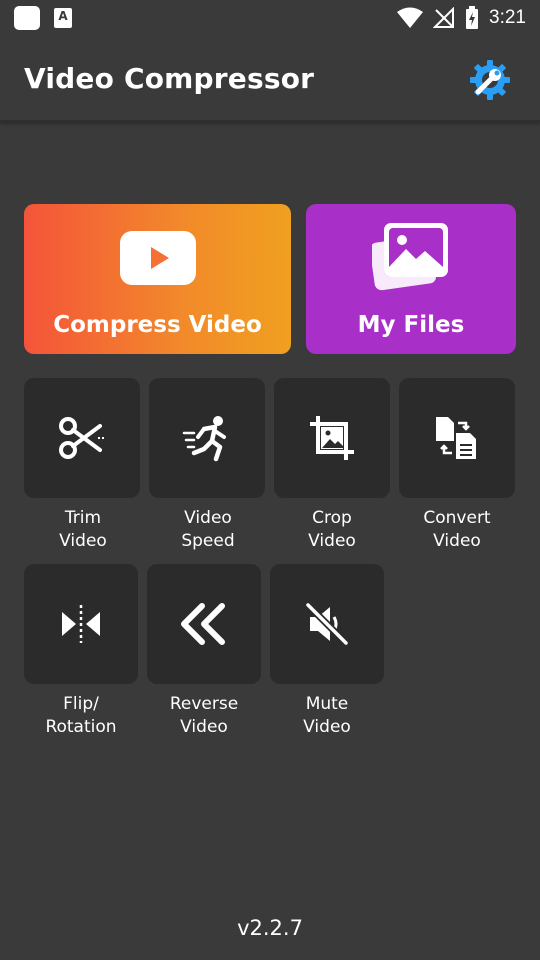  I want to click on text-notification-icon: A, so click(63, 18).